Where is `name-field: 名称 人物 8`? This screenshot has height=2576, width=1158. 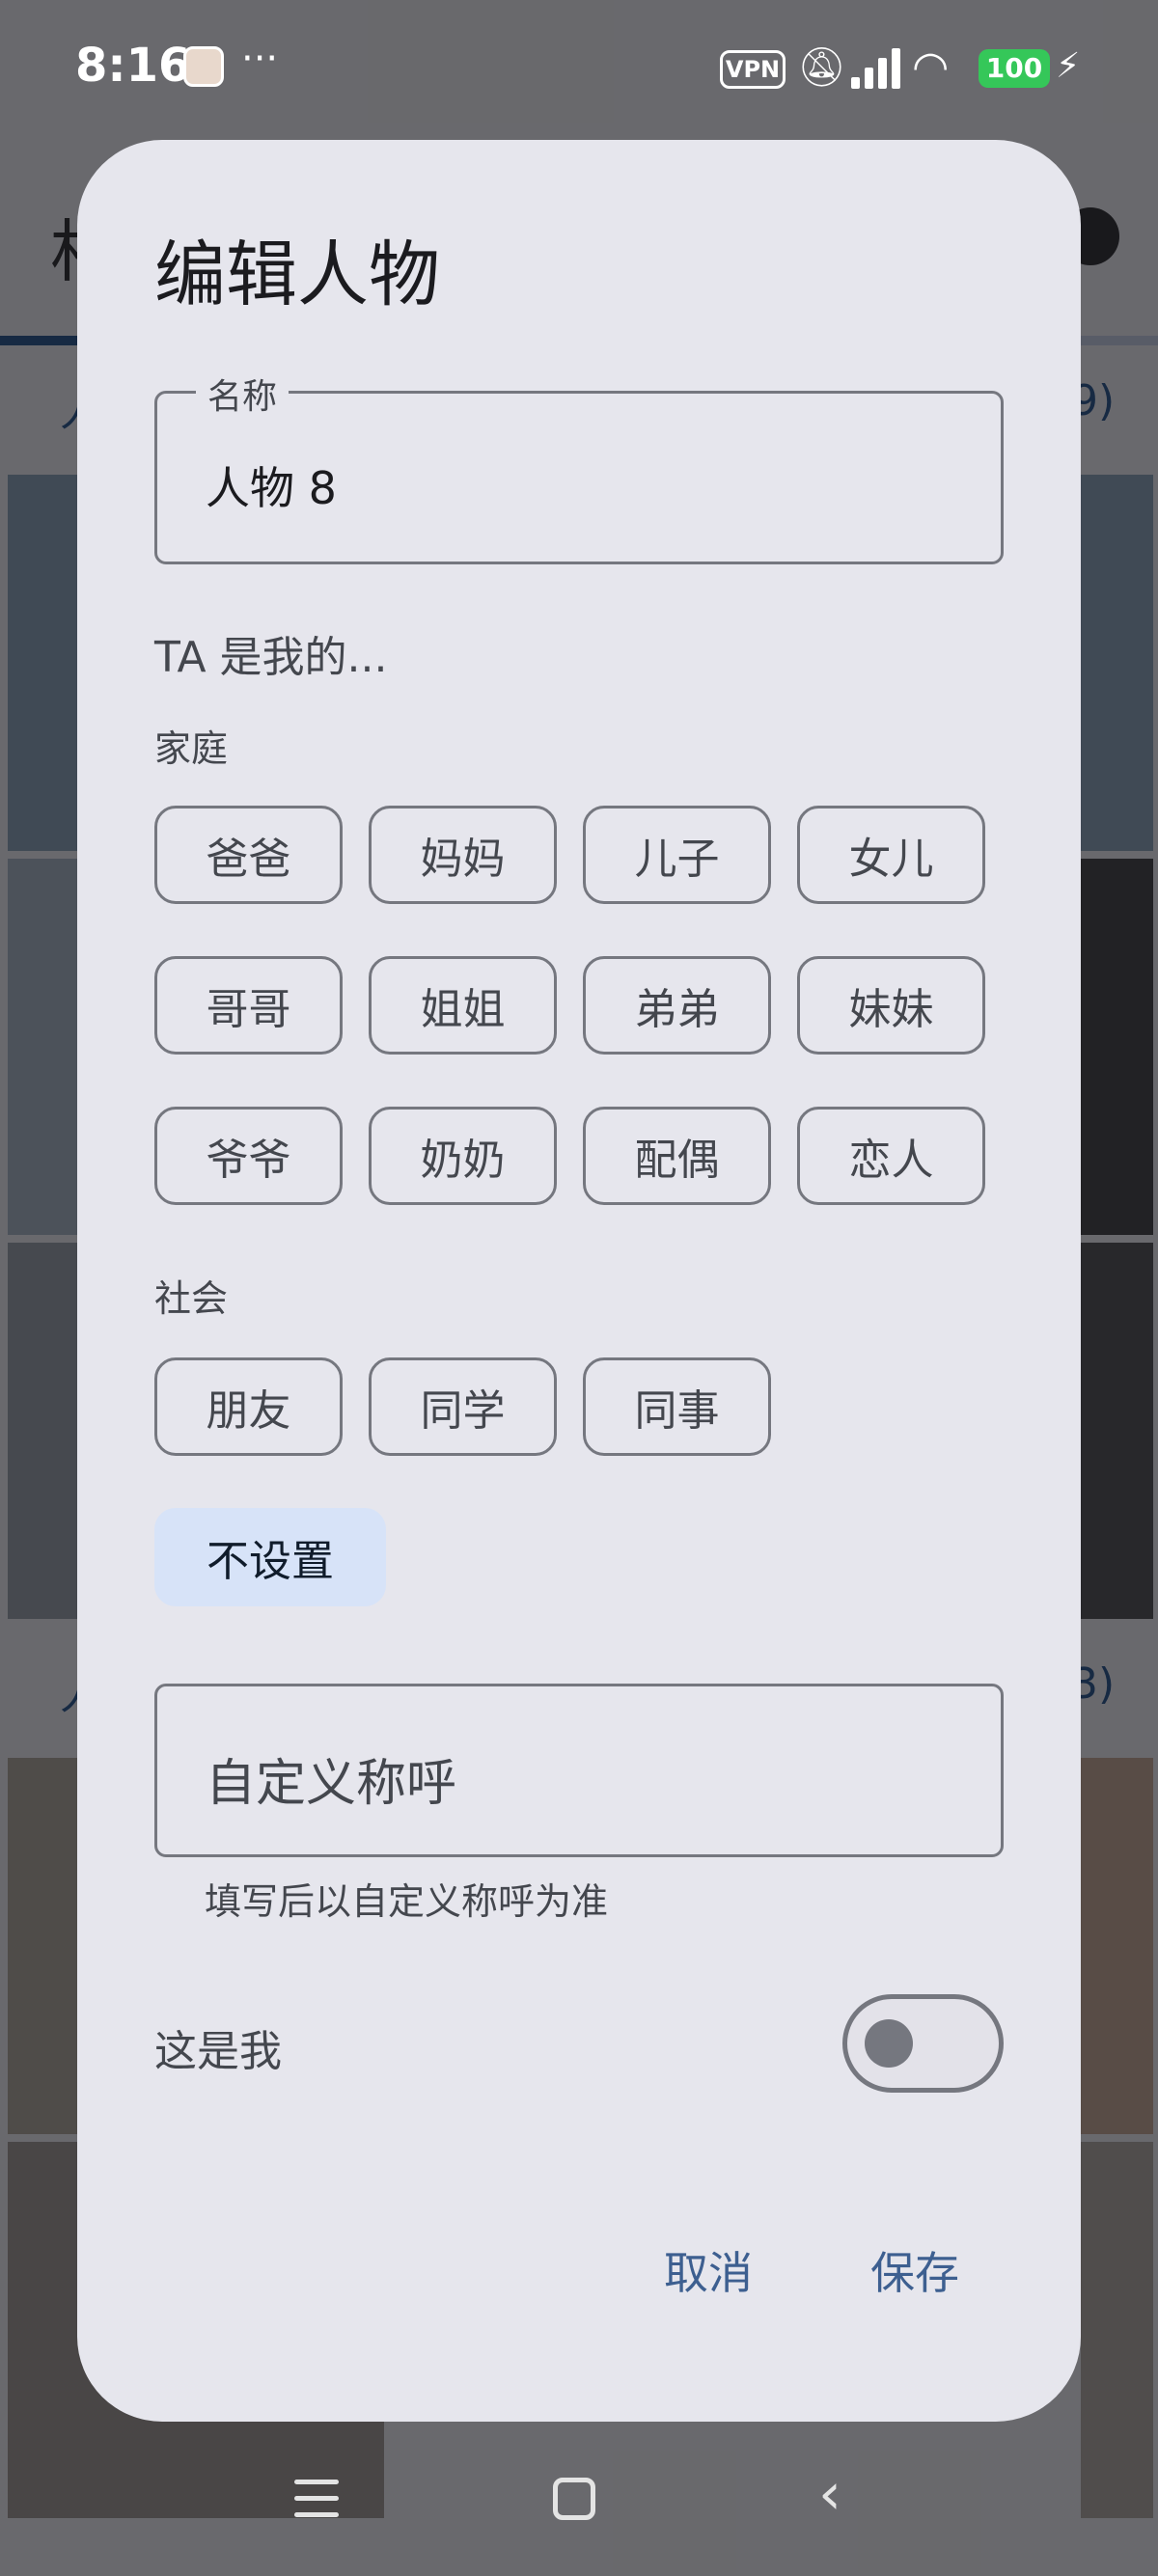 name-field: 名称 人物 8 is located at coordinates (579, 467).